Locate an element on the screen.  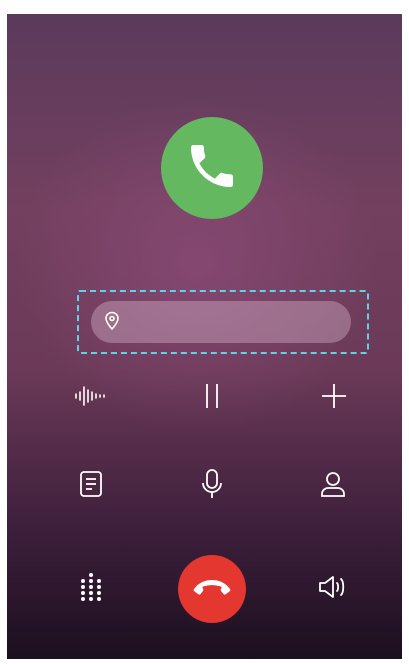
pause-icon is located at coordinates (212, 398).